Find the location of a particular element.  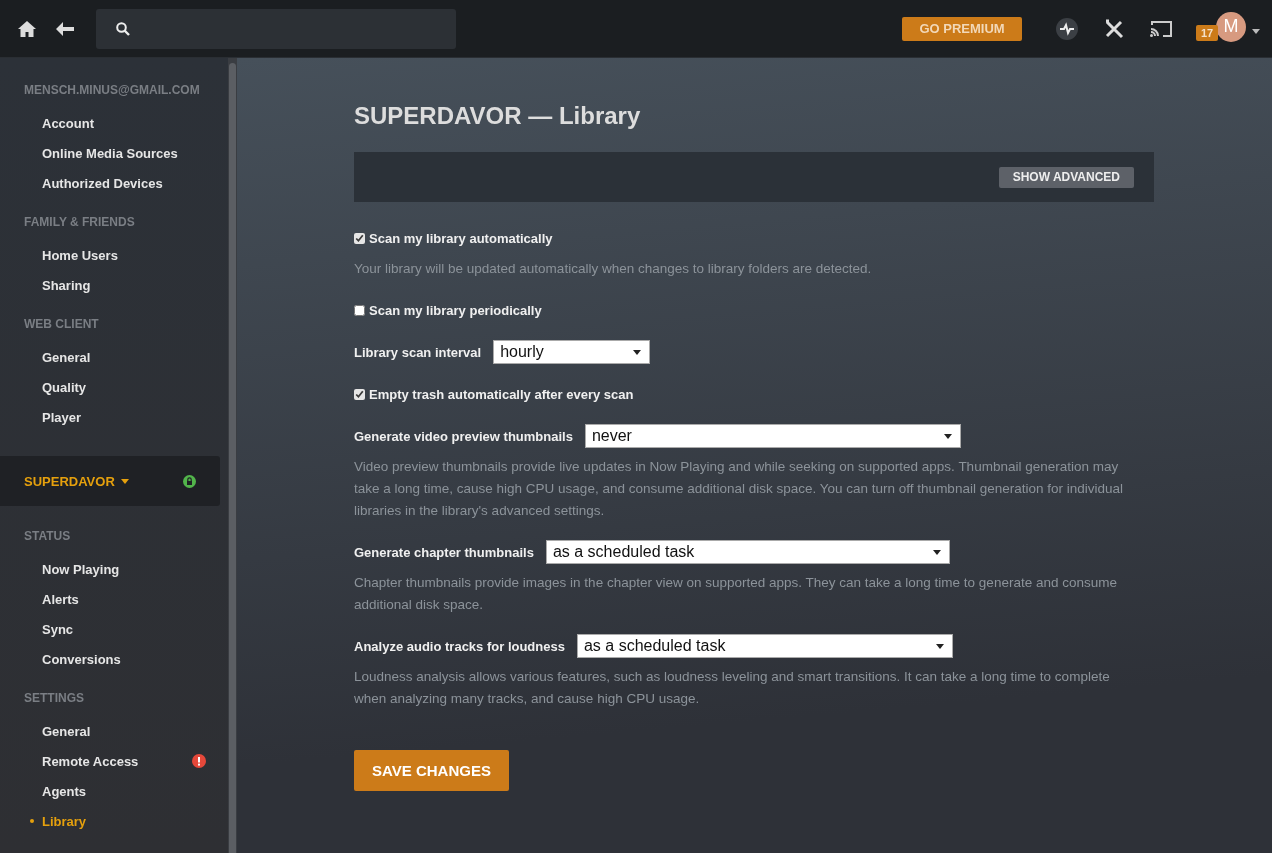

scrollbar is located at coordinates (232, 458).